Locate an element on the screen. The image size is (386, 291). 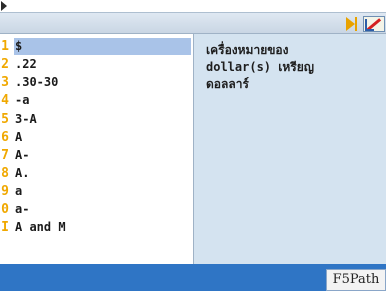
expand-caret-icon is located at coordinates (4, 6).